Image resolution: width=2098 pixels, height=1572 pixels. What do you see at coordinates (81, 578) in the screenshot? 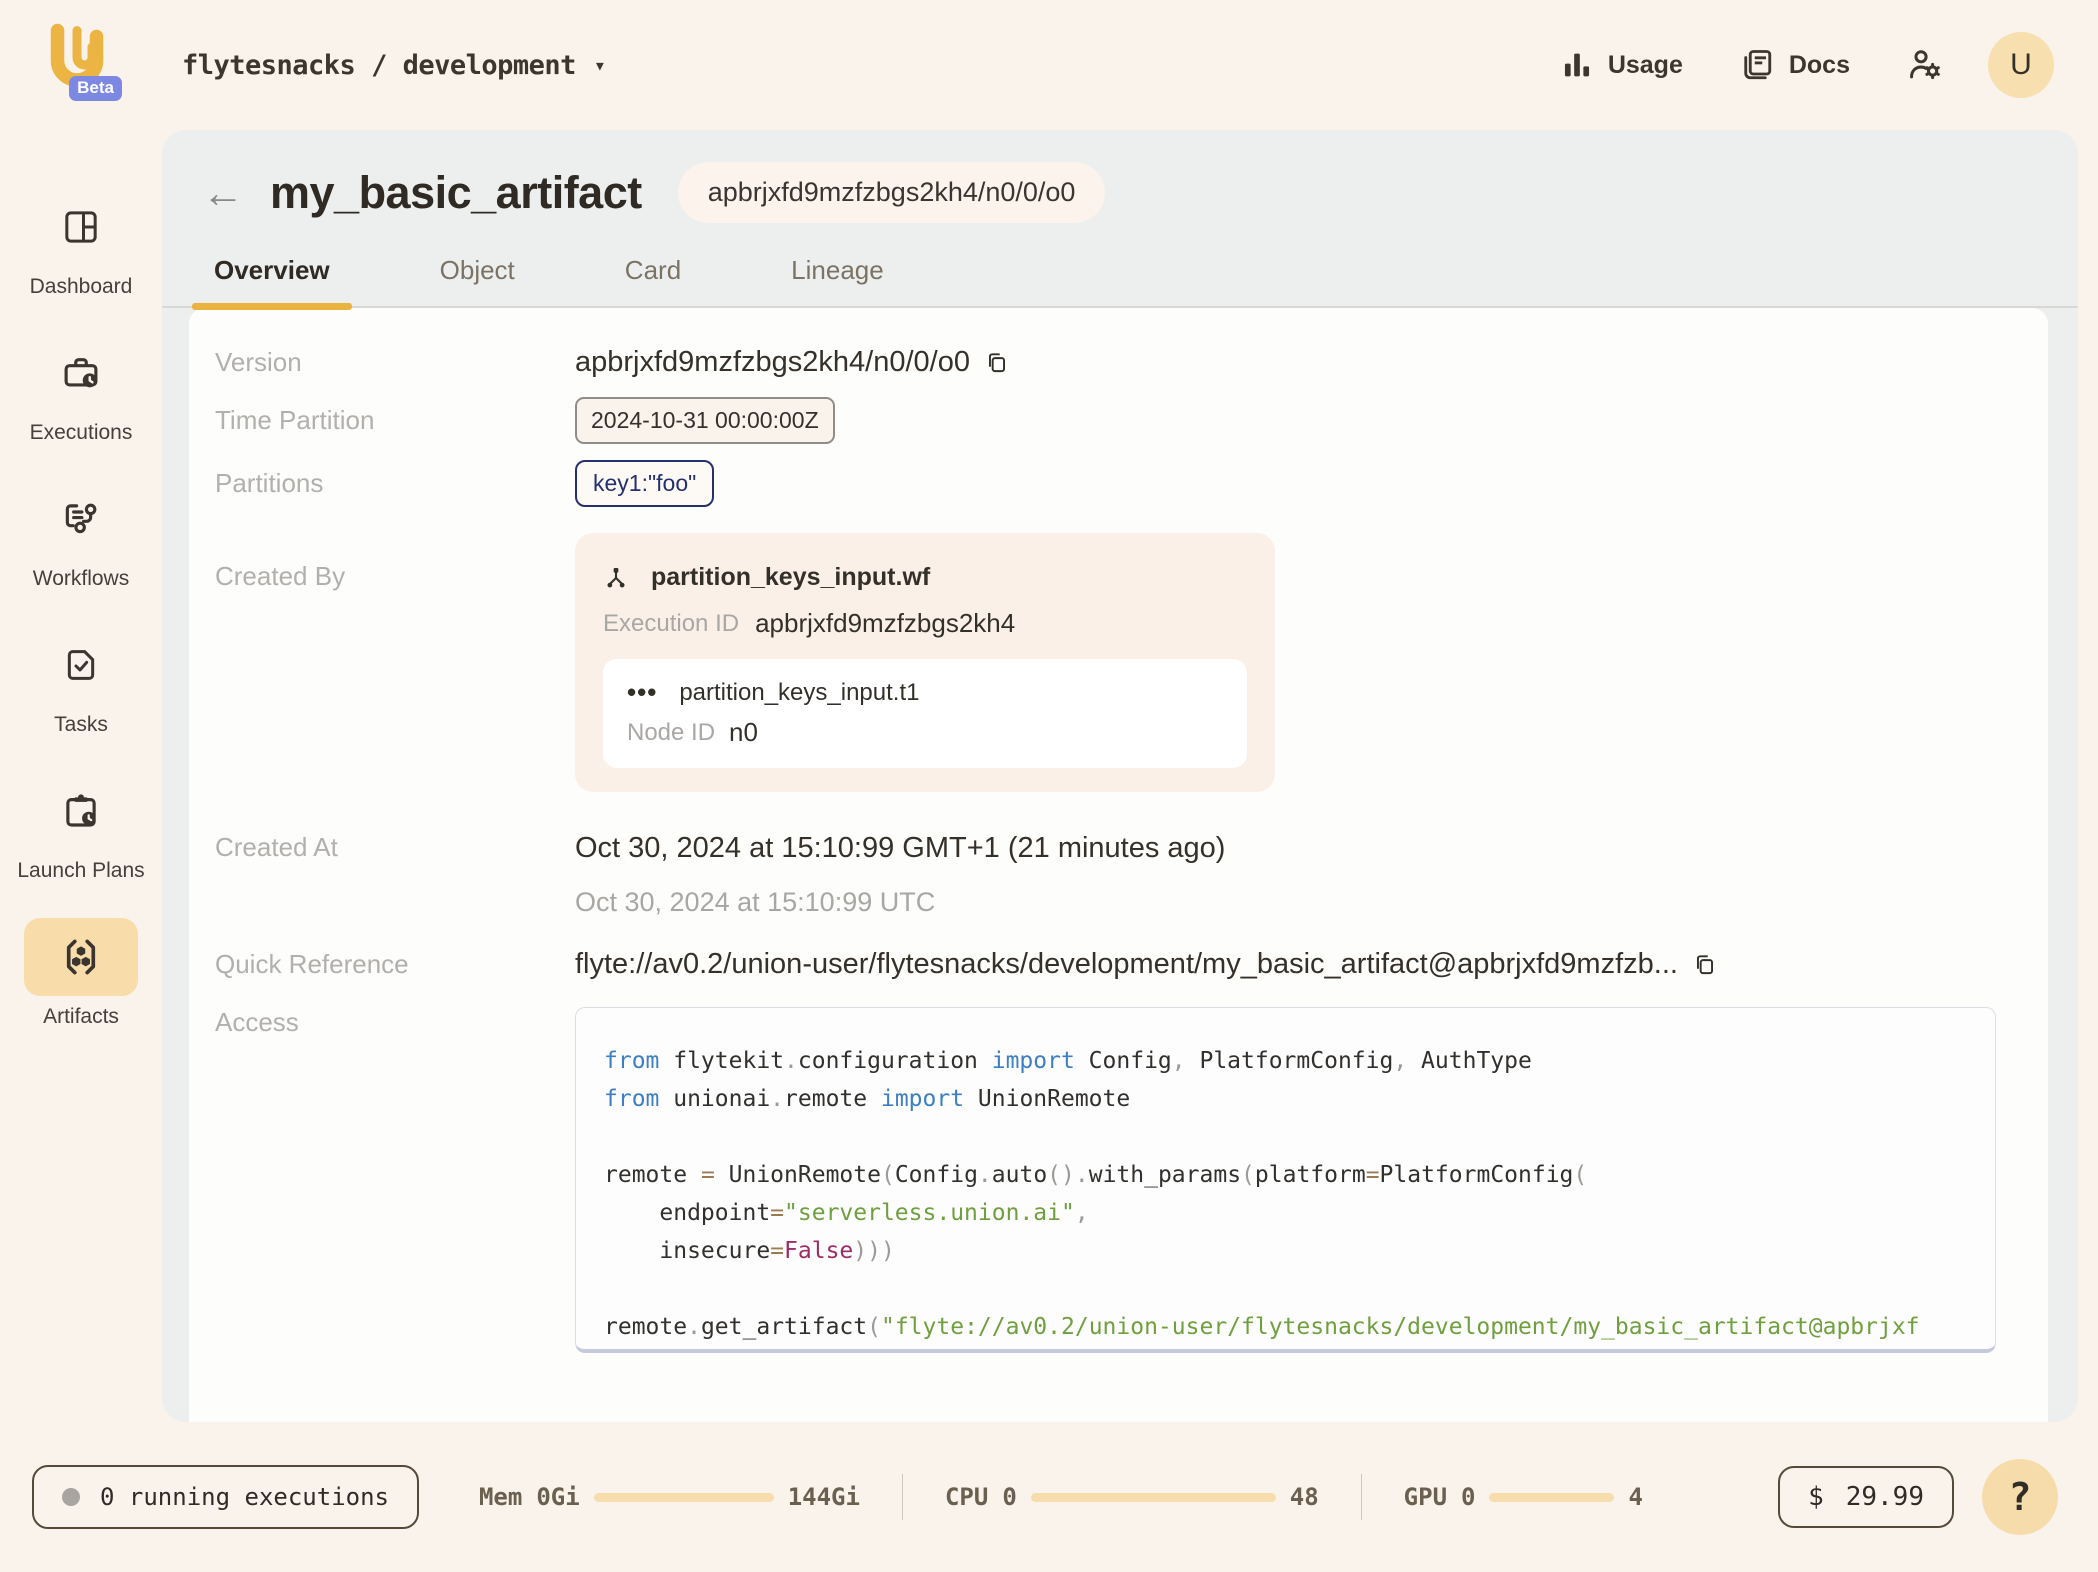
I see `sidebar-label-workflows: Workflows` at bounding box center [81, 578].